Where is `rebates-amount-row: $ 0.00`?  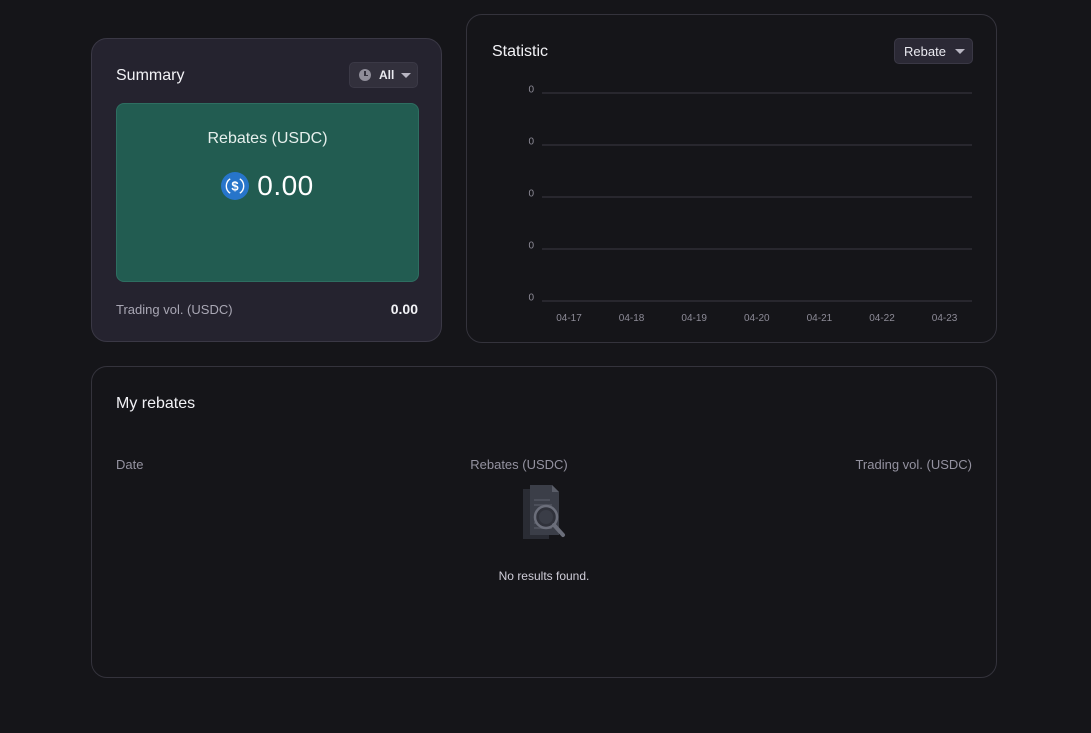
rebates-amount-row: $ 0.00 is located at coordinates (267, 186).